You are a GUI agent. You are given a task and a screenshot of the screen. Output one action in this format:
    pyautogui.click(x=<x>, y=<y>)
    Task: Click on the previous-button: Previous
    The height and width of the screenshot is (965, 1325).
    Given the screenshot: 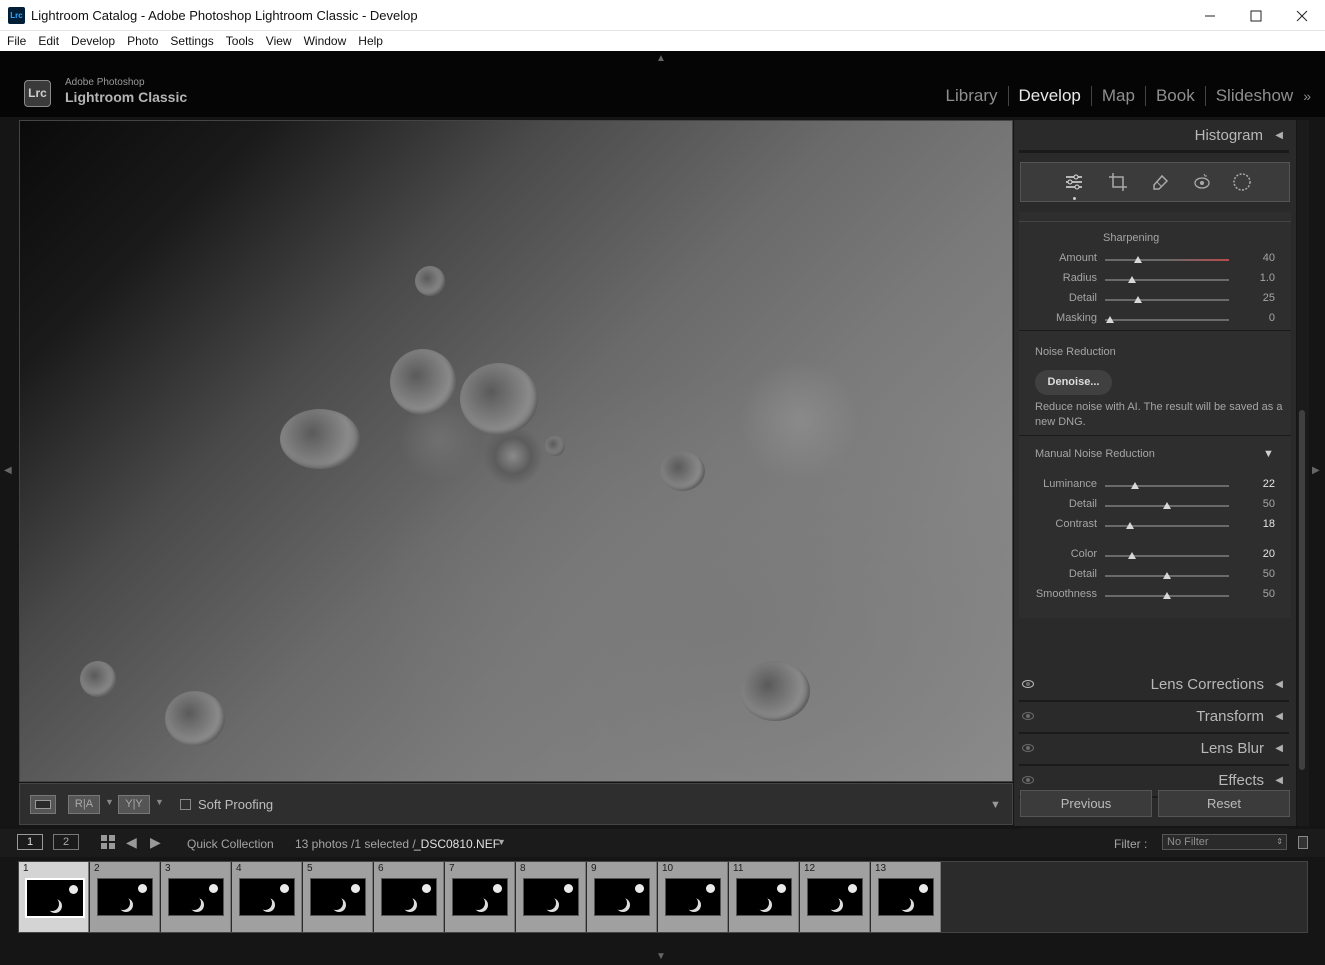 What is the action you would take?
    pyautogui.click(x=1086, y=803)
    